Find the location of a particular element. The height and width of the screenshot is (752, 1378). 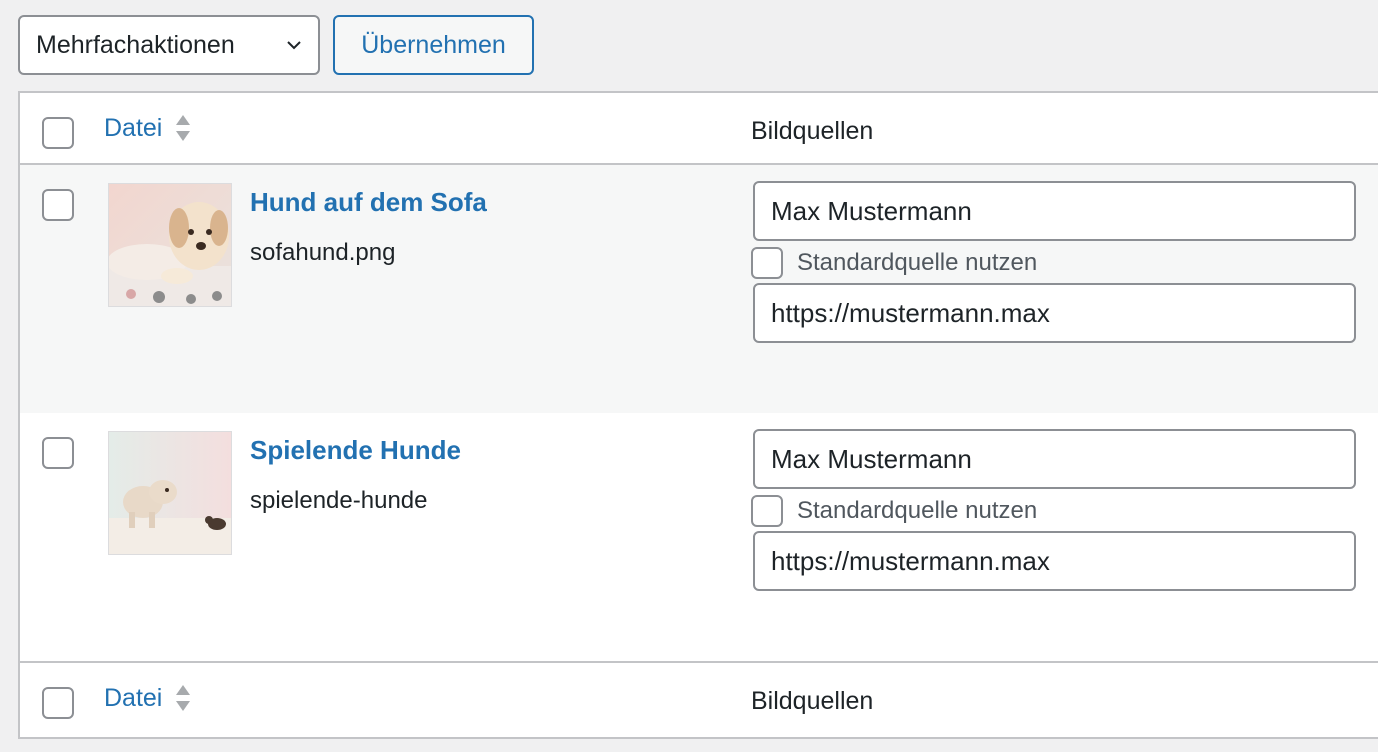

bulk-actions-value: Mehrfachaktionen is located at coordinates (135, 44).